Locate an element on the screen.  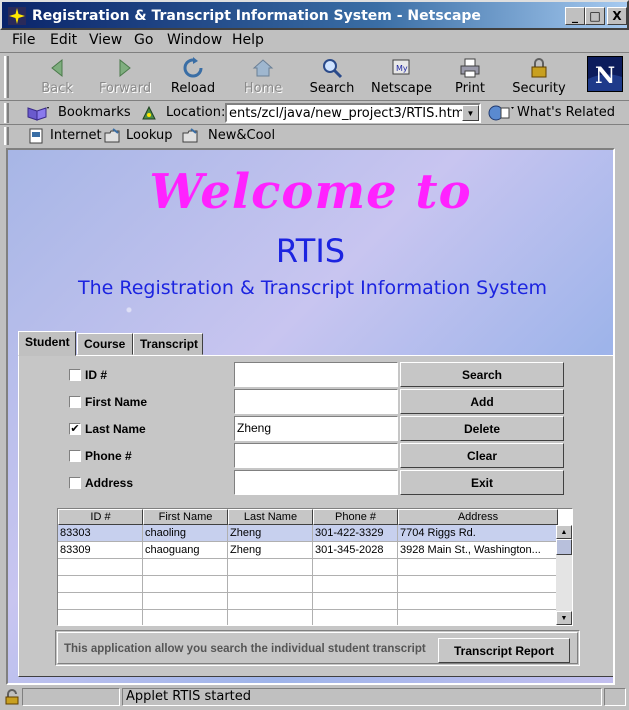
close-button: X is located at coordinates (617, 16).